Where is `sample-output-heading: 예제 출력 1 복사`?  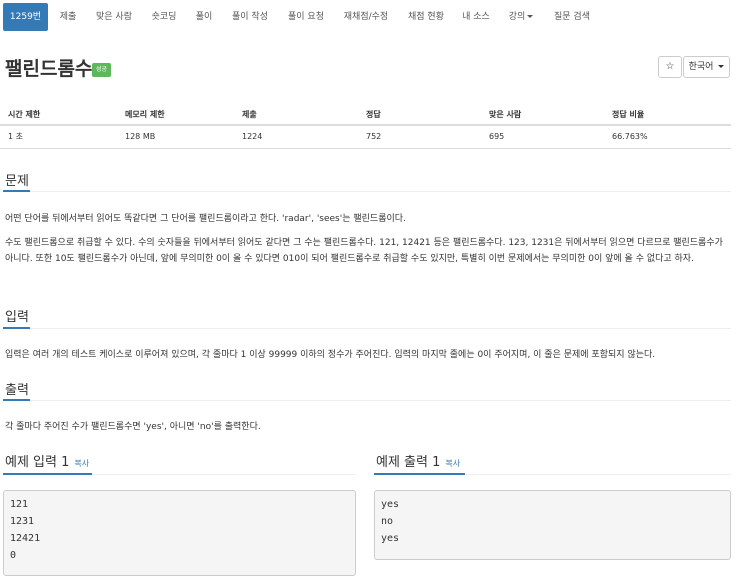
sample-output-heading: 예제 출력 1 복사 is located at coordinates (418, 460).